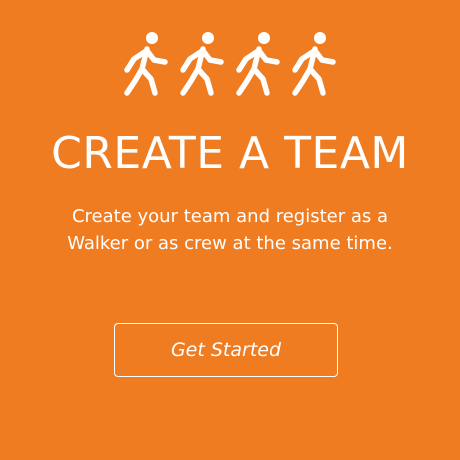 The height and width of the screenshot is (460, 460). I want to click on page-title: CREATE A TEAM, so click(230, 153).